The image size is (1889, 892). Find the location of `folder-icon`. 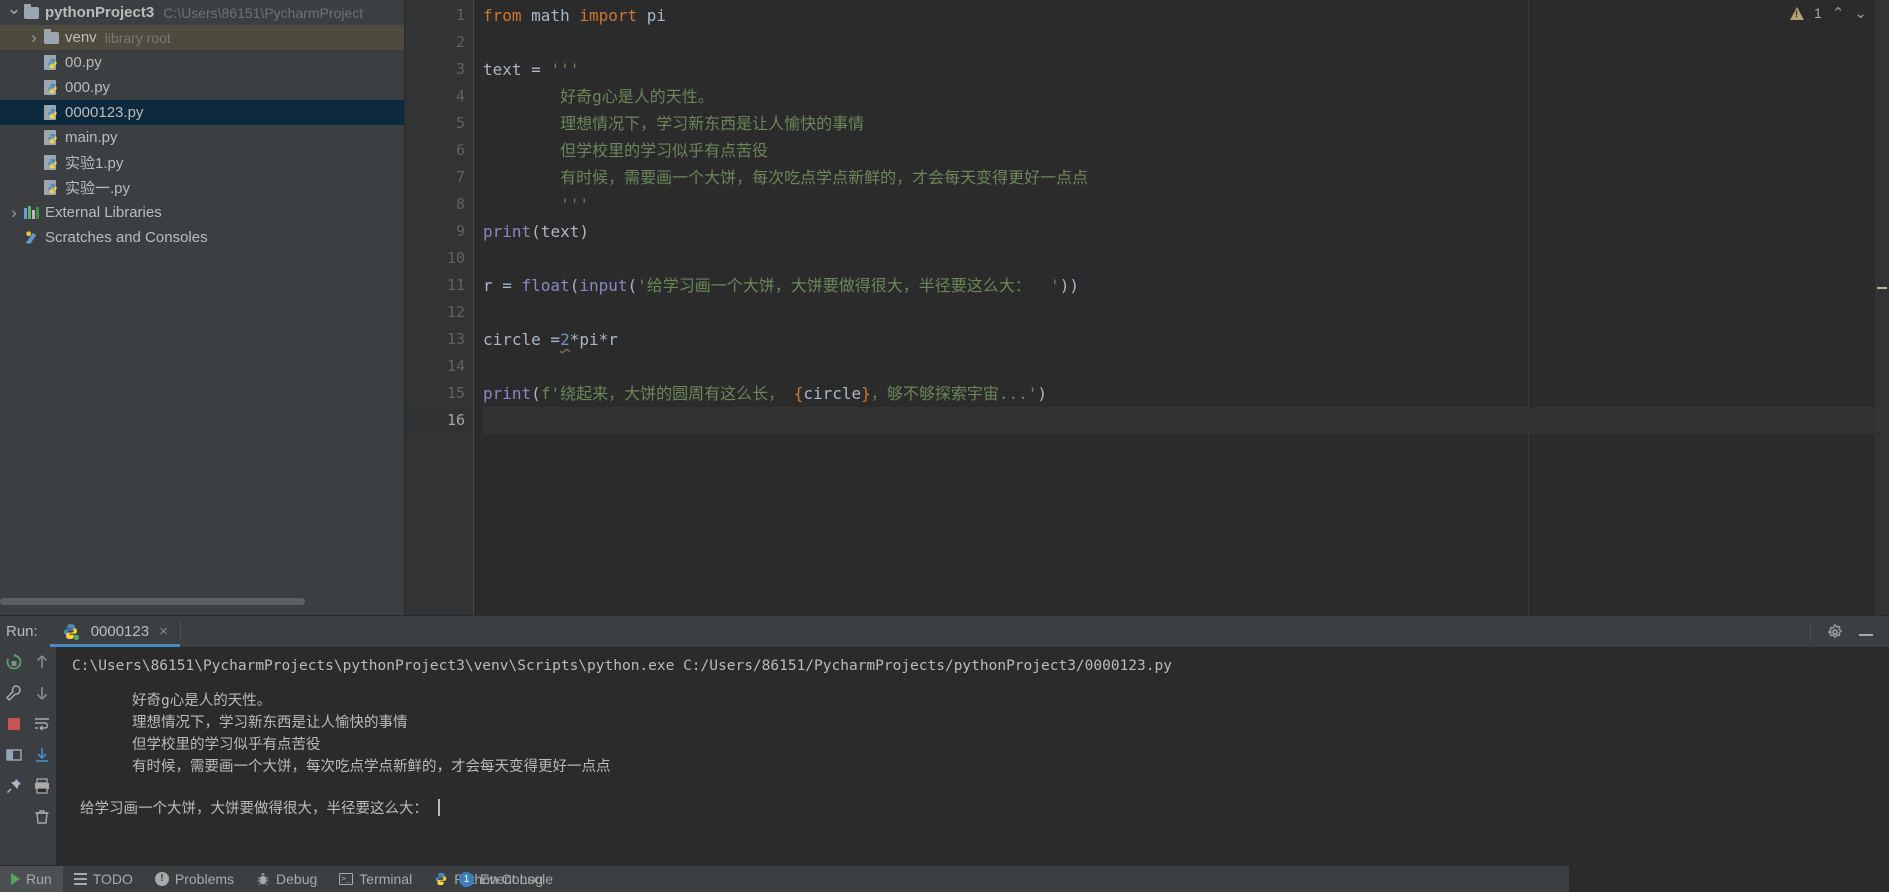

folder-icon is located at coordinates (51, 36).